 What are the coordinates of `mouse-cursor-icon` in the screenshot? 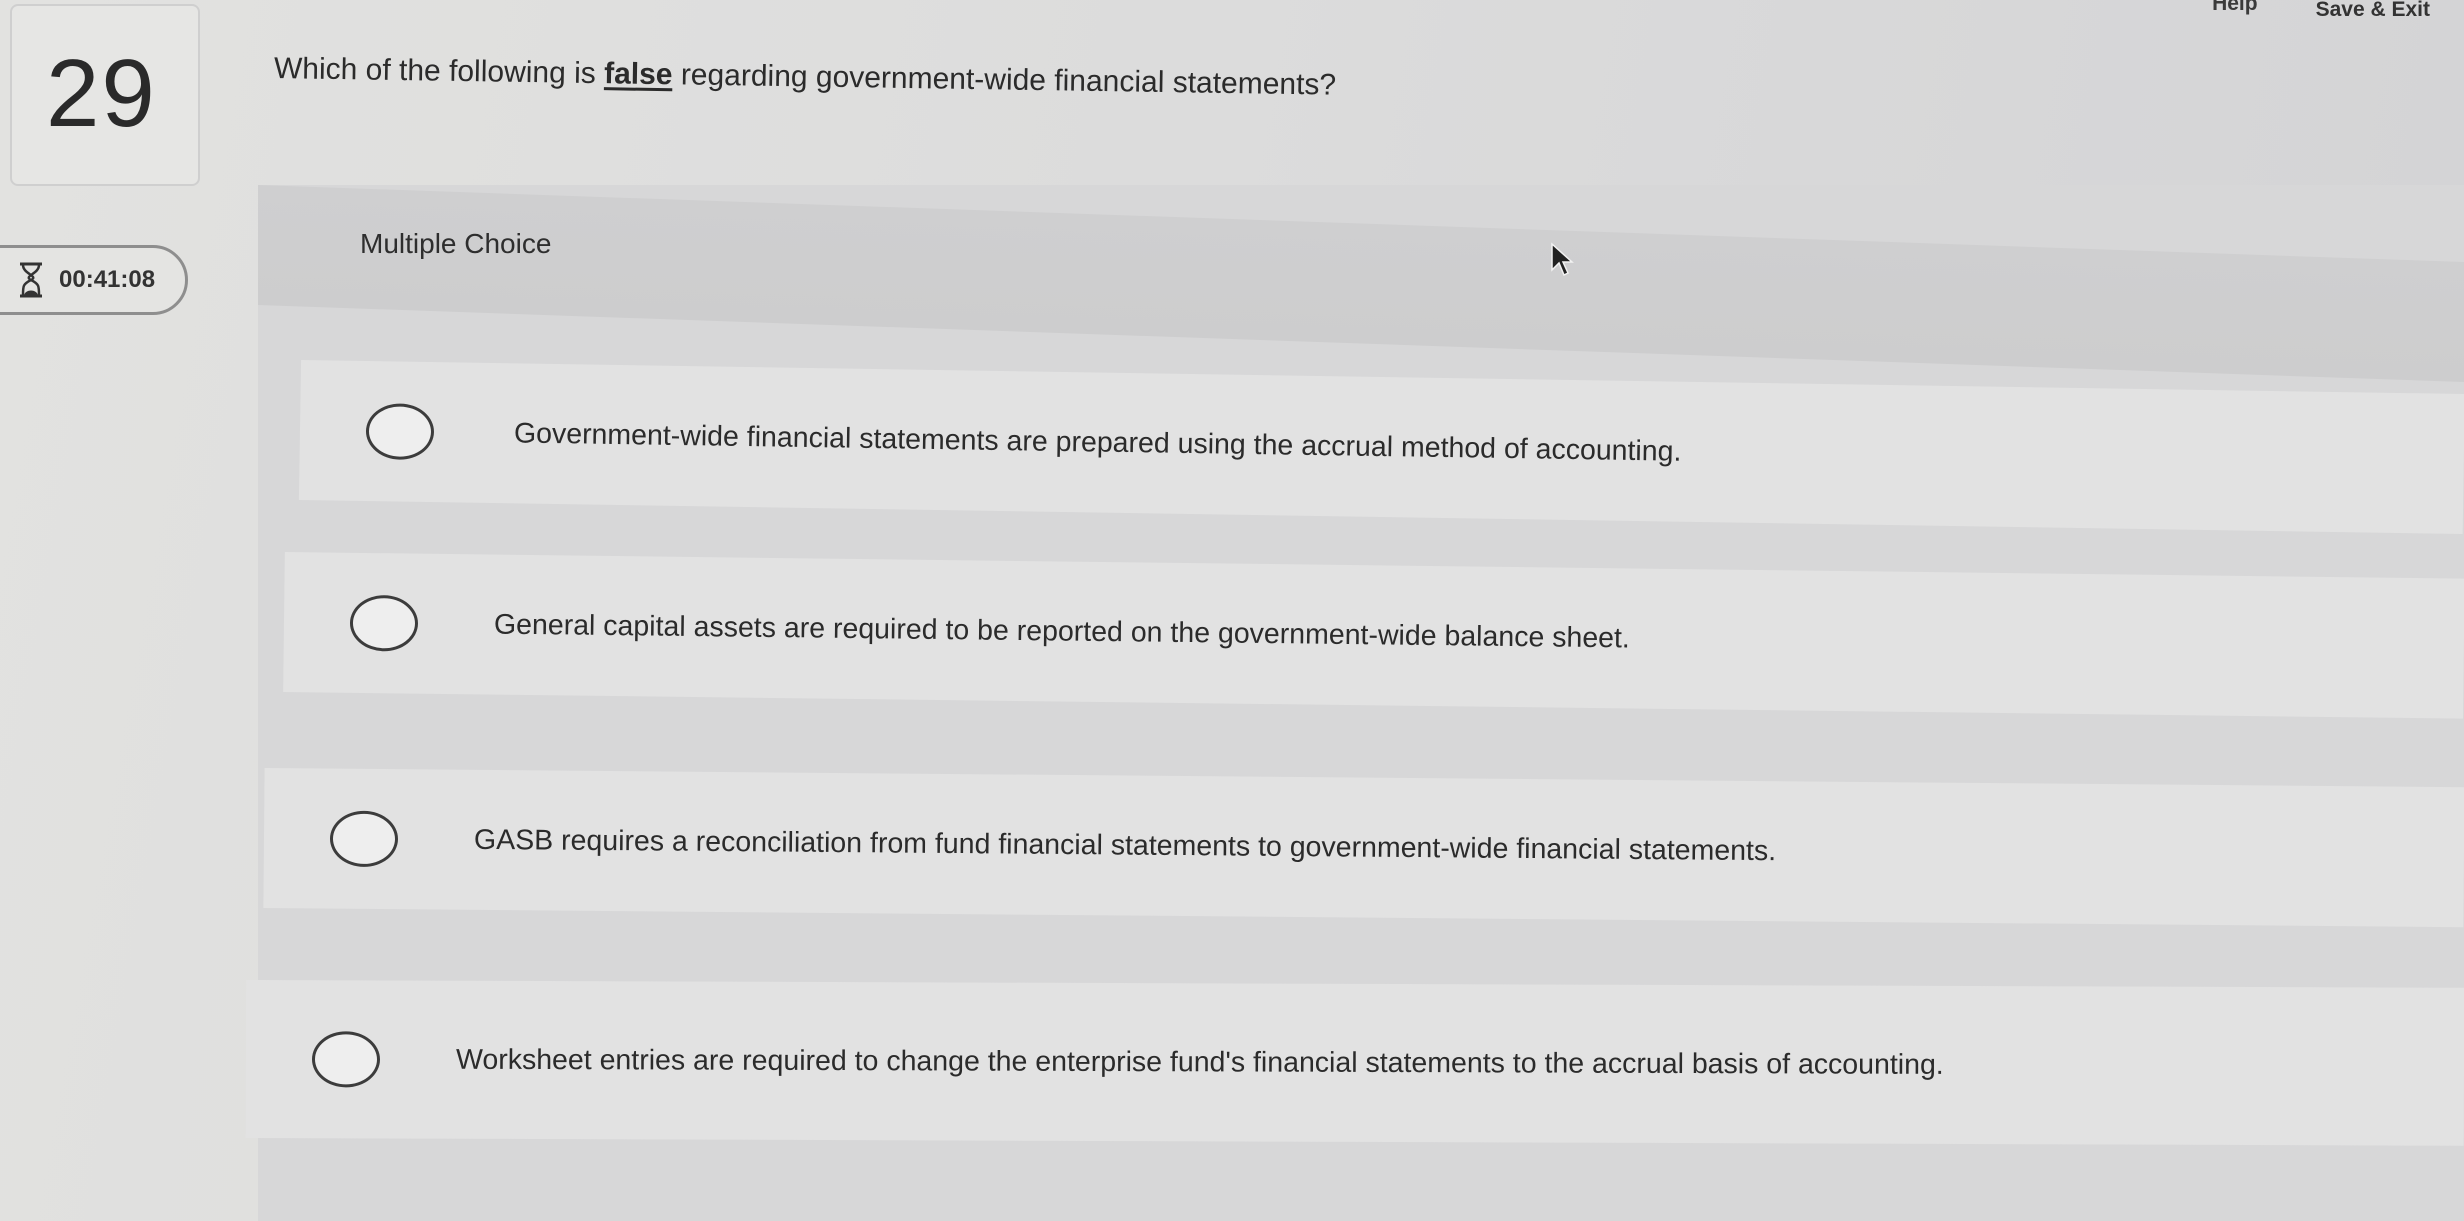 It's located at (1562, 259).